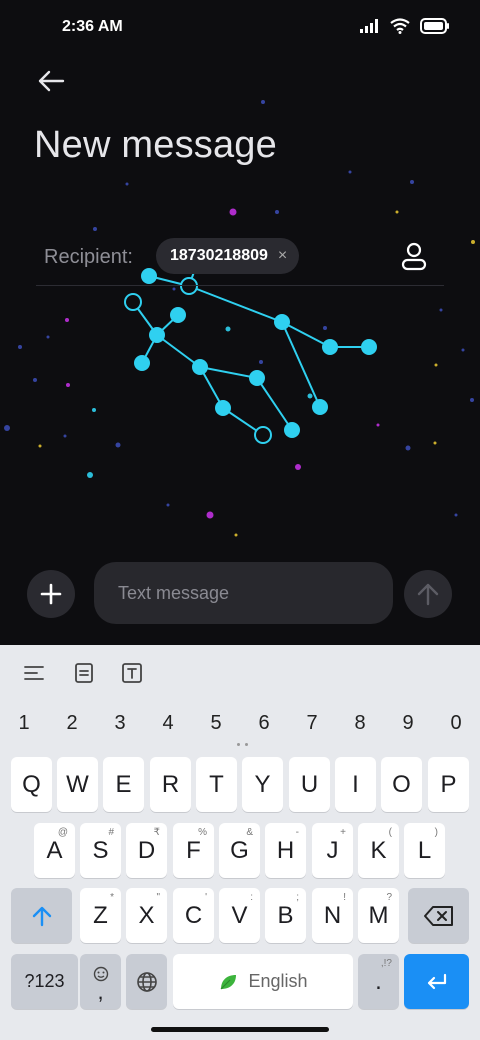 The width and height of the screenshot is (480, 1040). Describe the element at coordinates (240, 672) in the screenshot. I see `keyboard-toolbar` at that location.